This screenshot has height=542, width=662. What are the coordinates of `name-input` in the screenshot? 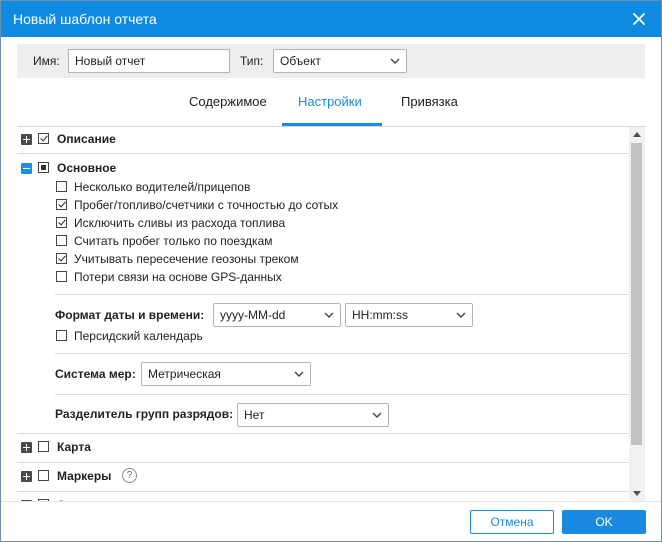 It's located at (149, 61).